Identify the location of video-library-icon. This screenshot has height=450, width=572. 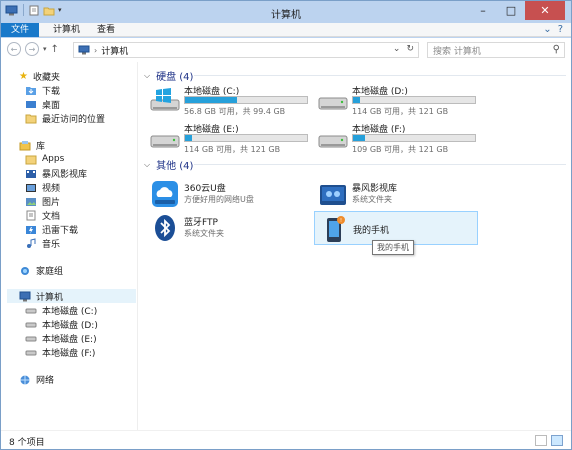
(333, 195).